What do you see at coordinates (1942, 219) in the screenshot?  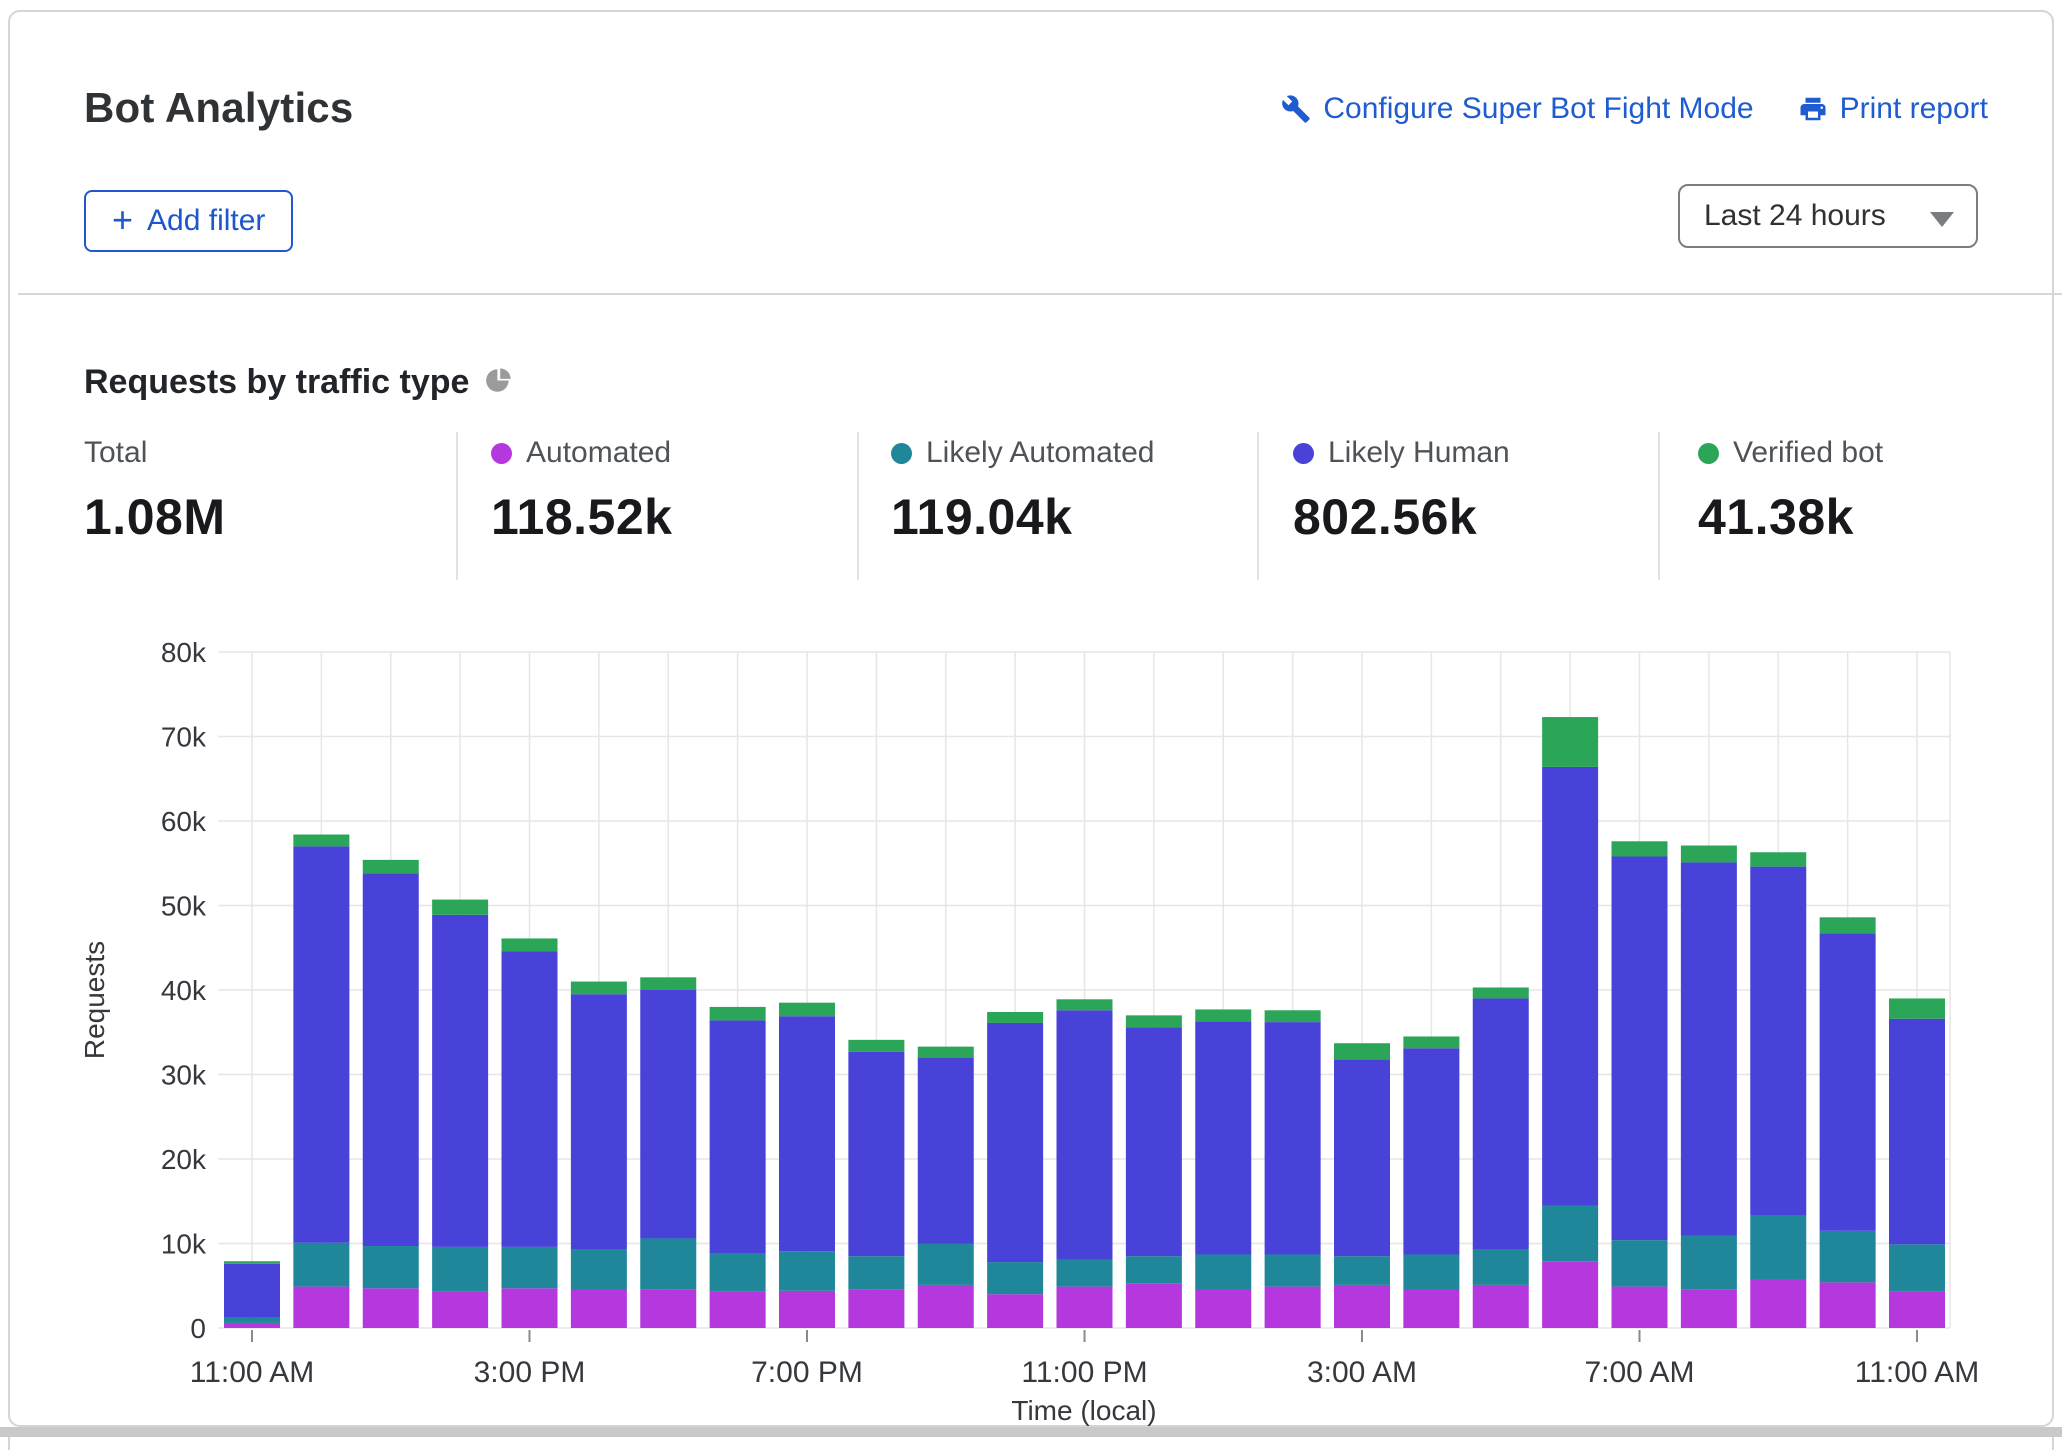 I see `chevron-down-icon` at bounding box center [1942, 219].